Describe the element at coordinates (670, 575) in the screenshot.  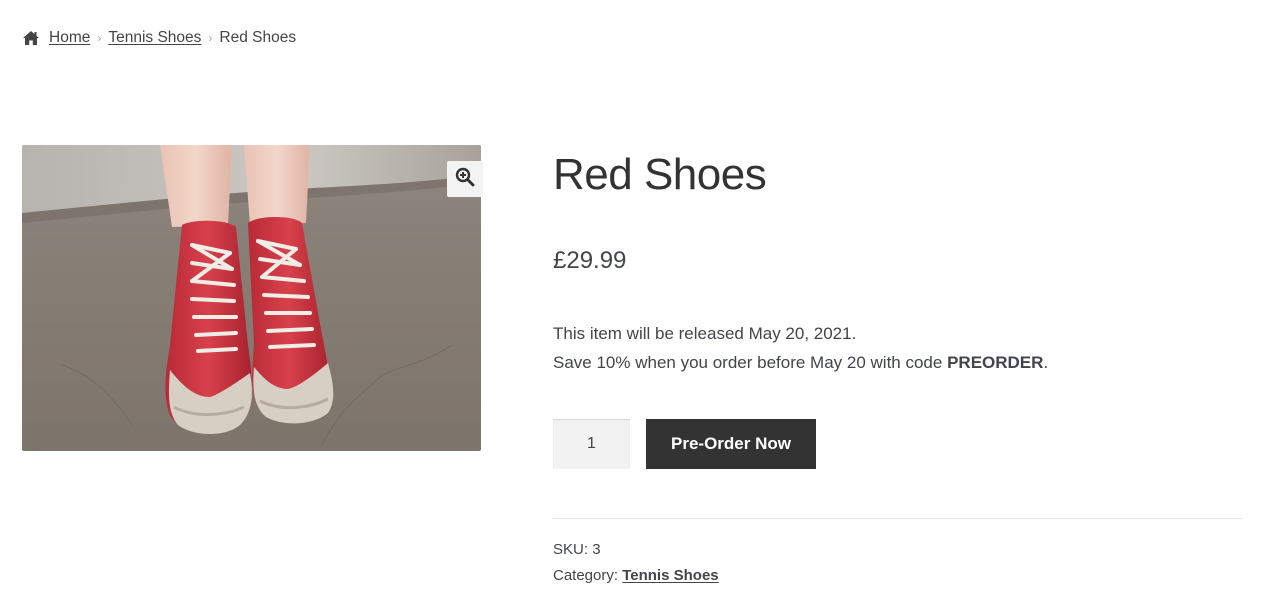
I see `category-link: Tennis Shoes` at that location.